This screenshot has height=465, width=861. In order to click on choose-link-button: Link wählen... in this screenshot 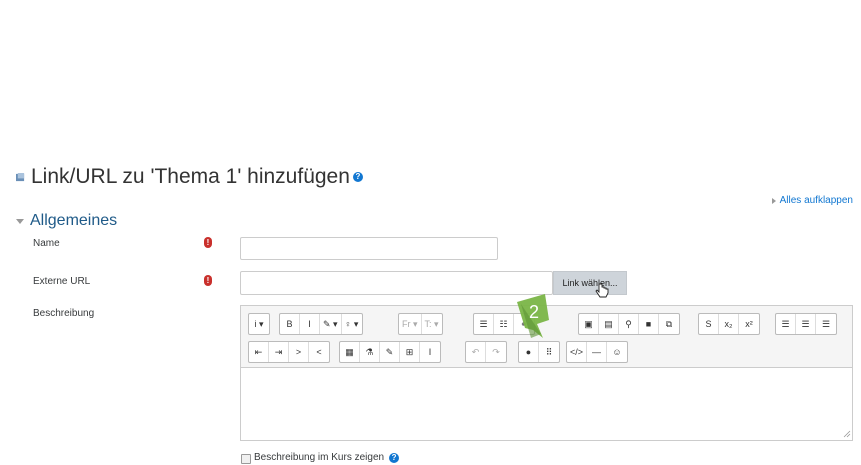, I will do `click(590, 283)`.